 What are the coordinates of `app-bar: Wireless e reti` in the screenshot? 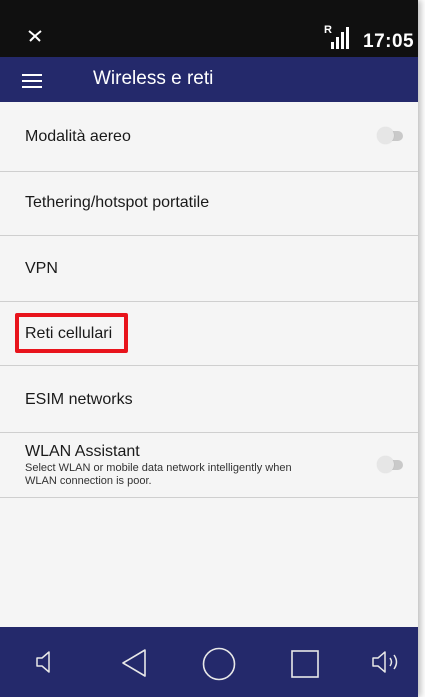 It's located at (209, 79).